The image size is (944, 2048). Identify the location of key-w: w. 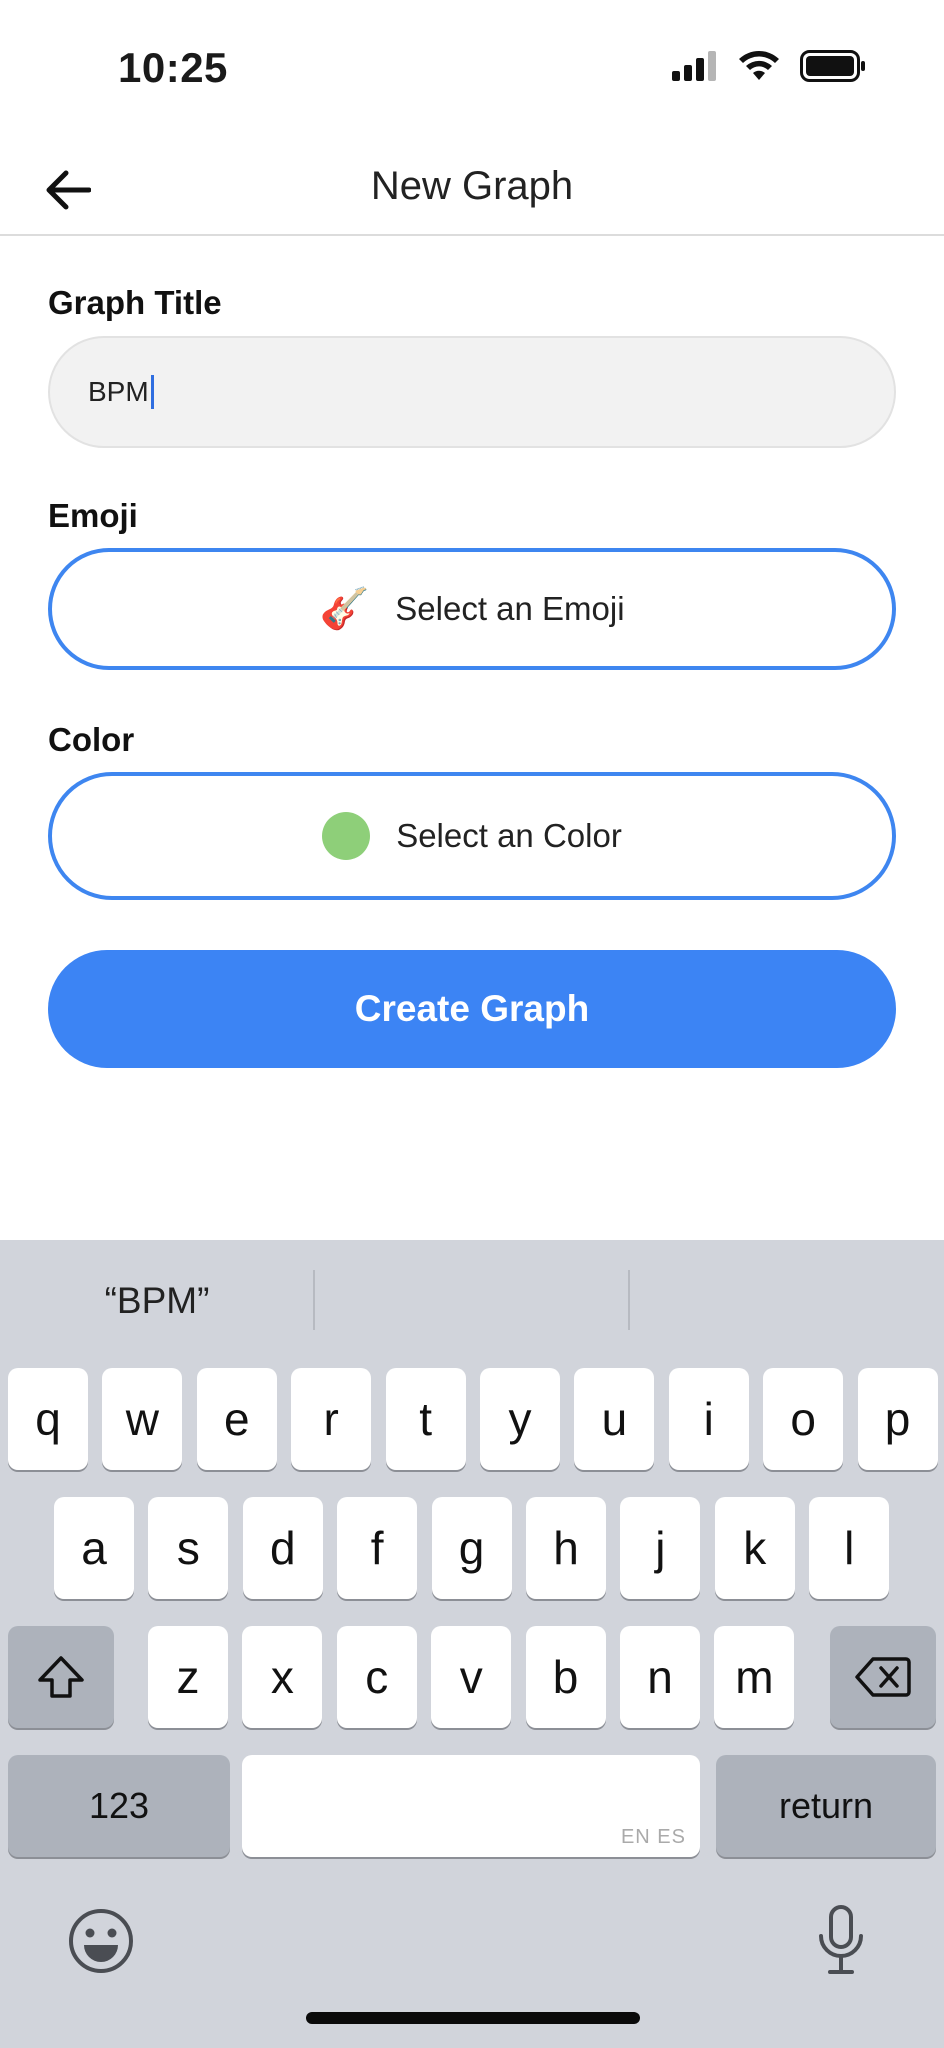
(142, 1419).